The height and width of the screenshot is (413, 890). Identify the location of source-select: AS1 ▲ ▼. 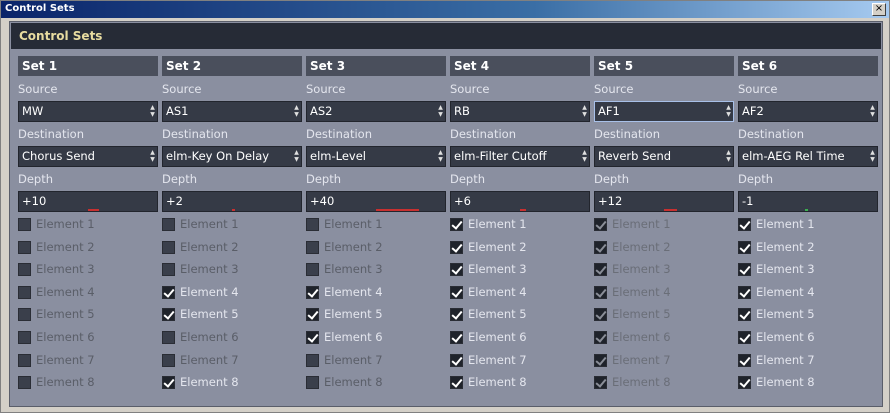
(232, 111).